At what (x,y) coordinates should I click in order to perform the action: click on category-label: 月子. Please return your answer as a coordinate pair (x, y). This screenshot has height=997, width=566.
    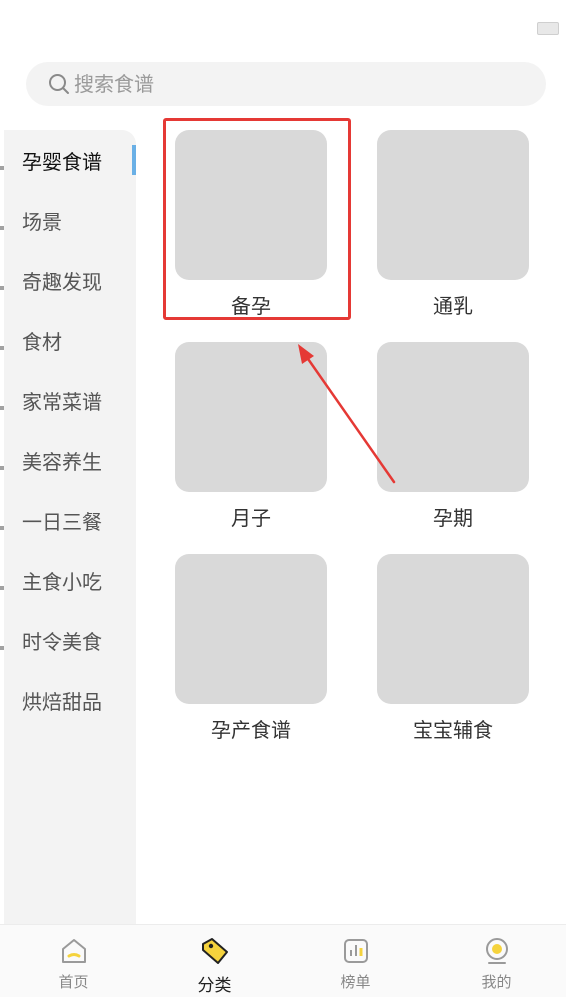
    Looking at the image, I should click on (251, 518).